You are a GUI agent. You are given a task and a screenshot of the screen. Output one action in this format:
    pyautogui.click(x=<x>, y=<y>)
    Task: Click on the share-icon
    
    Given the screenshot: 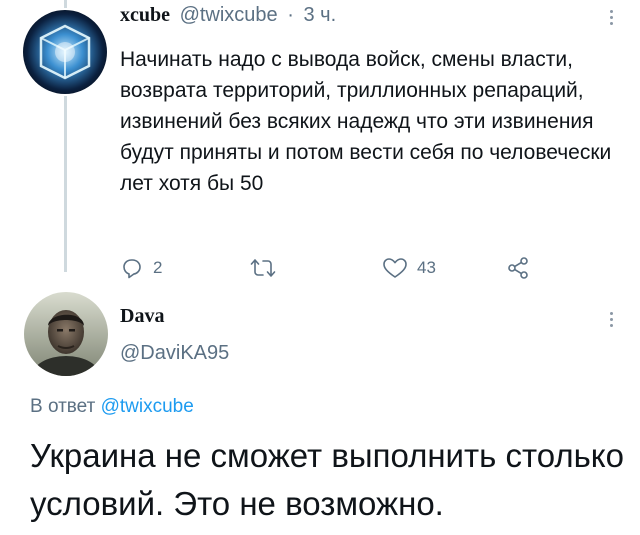 What is the action you would take?
    pyautogui.click(x=518, y=268)
    